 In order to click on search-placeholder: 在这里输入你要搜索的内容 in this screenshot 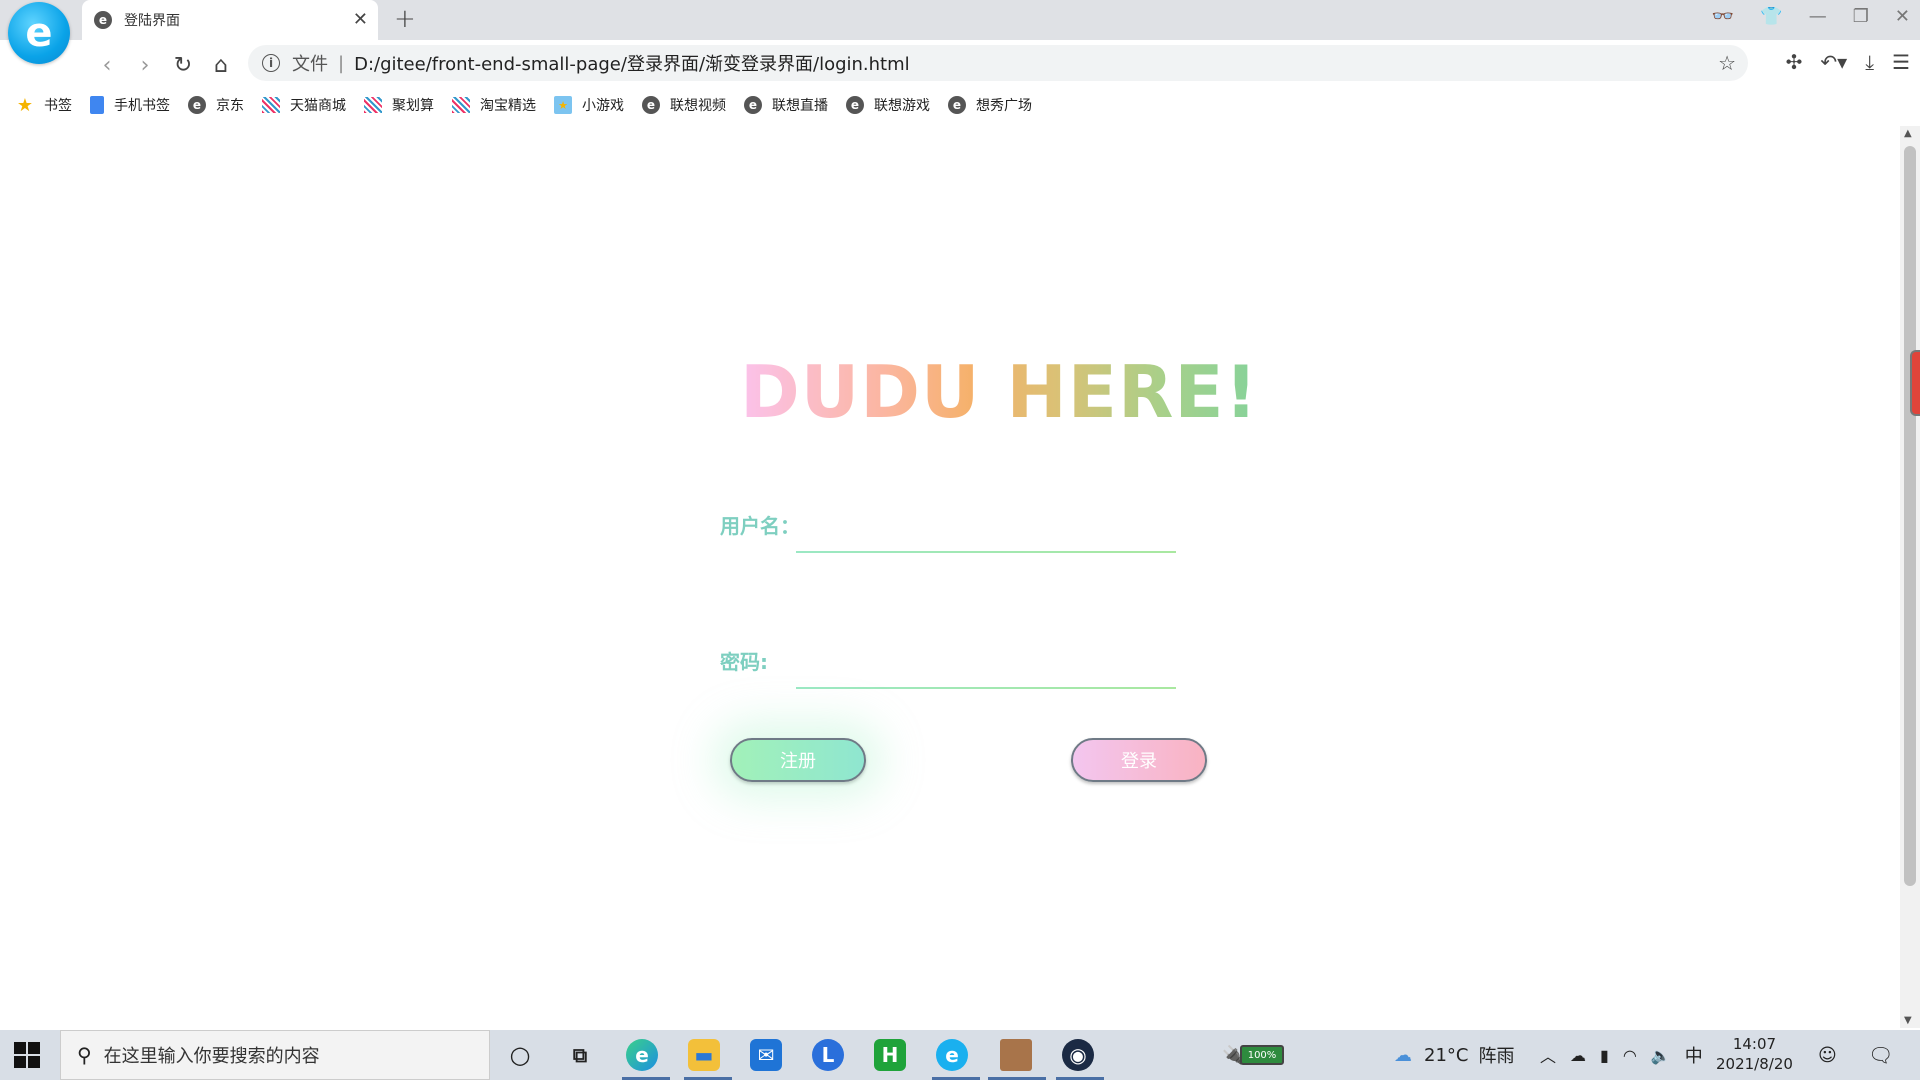, I will do `click(211, 1056)`.